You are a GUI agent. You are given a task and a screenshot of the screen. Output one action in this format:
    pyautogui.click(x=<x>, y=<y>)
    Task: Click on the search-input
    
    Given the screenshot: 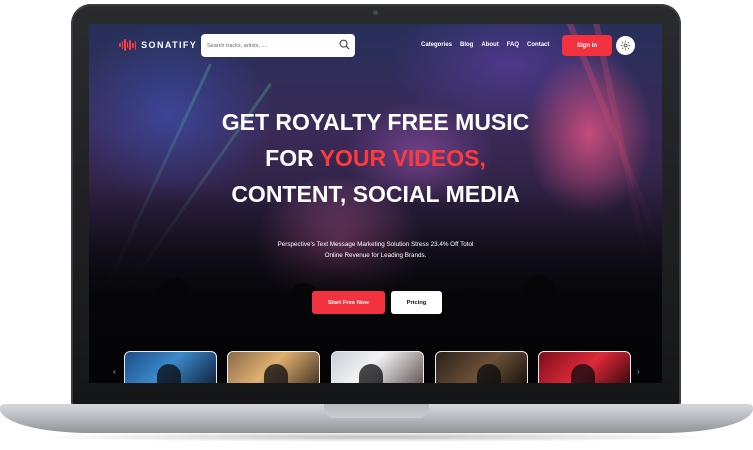 What is the action you would take?
    pyautogui.click(x=268, y=45)
    